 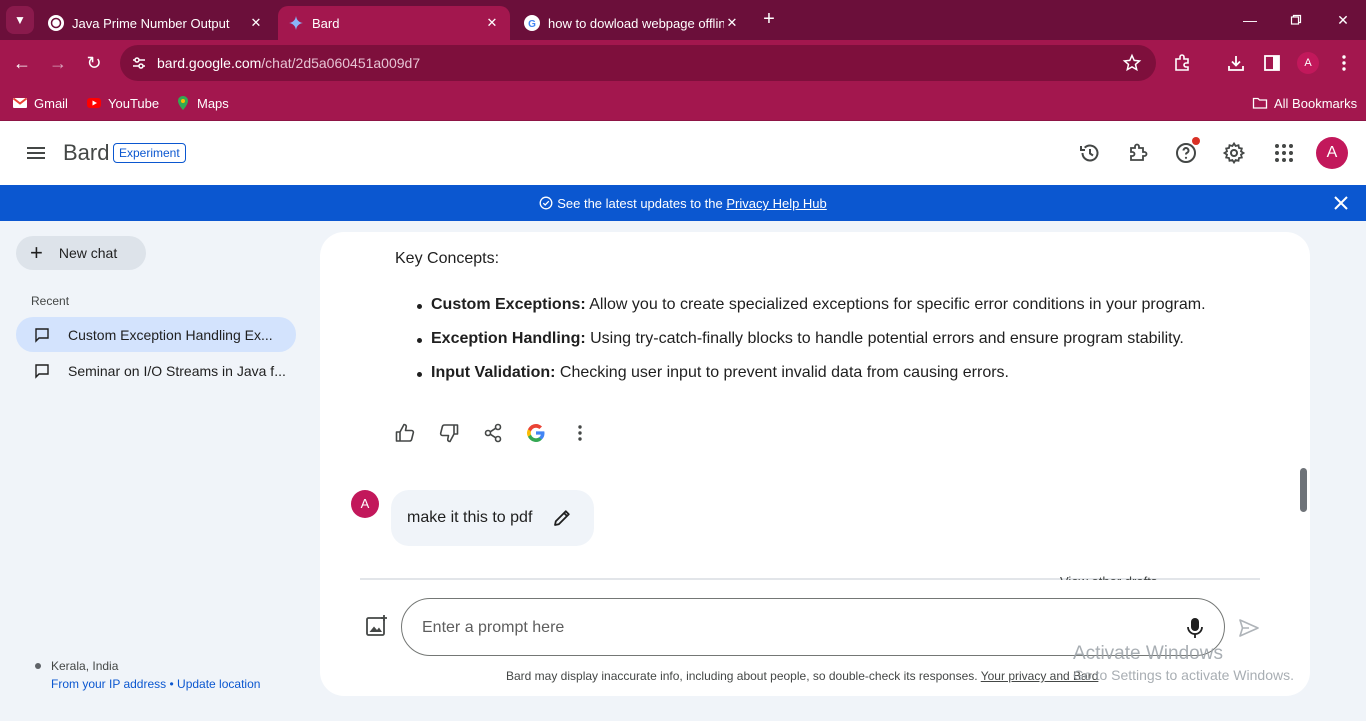 I want to click on location-links: From your IP address • Update location, so click(x=155, y=684).